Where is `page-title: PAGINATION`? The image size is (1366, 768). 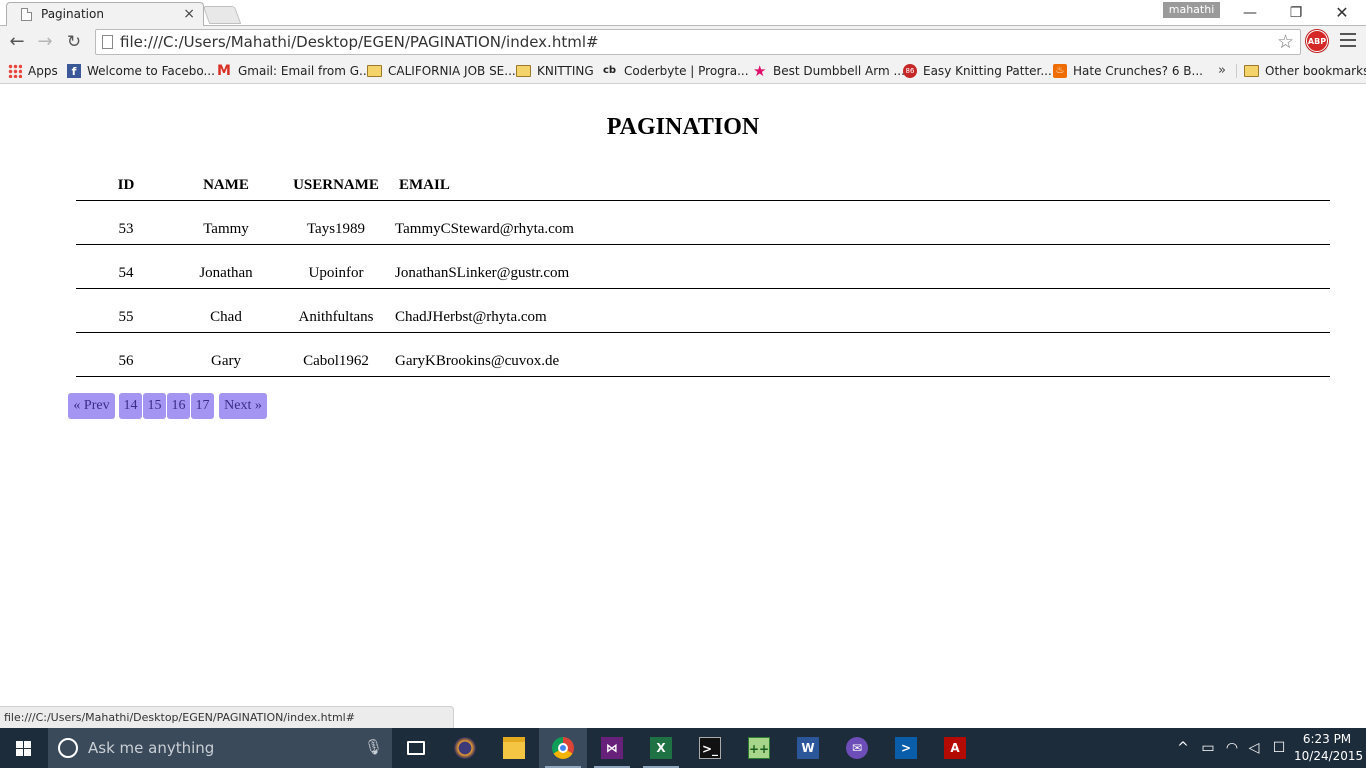 page-title: PAGINATION is located at coordinates (683, 127).